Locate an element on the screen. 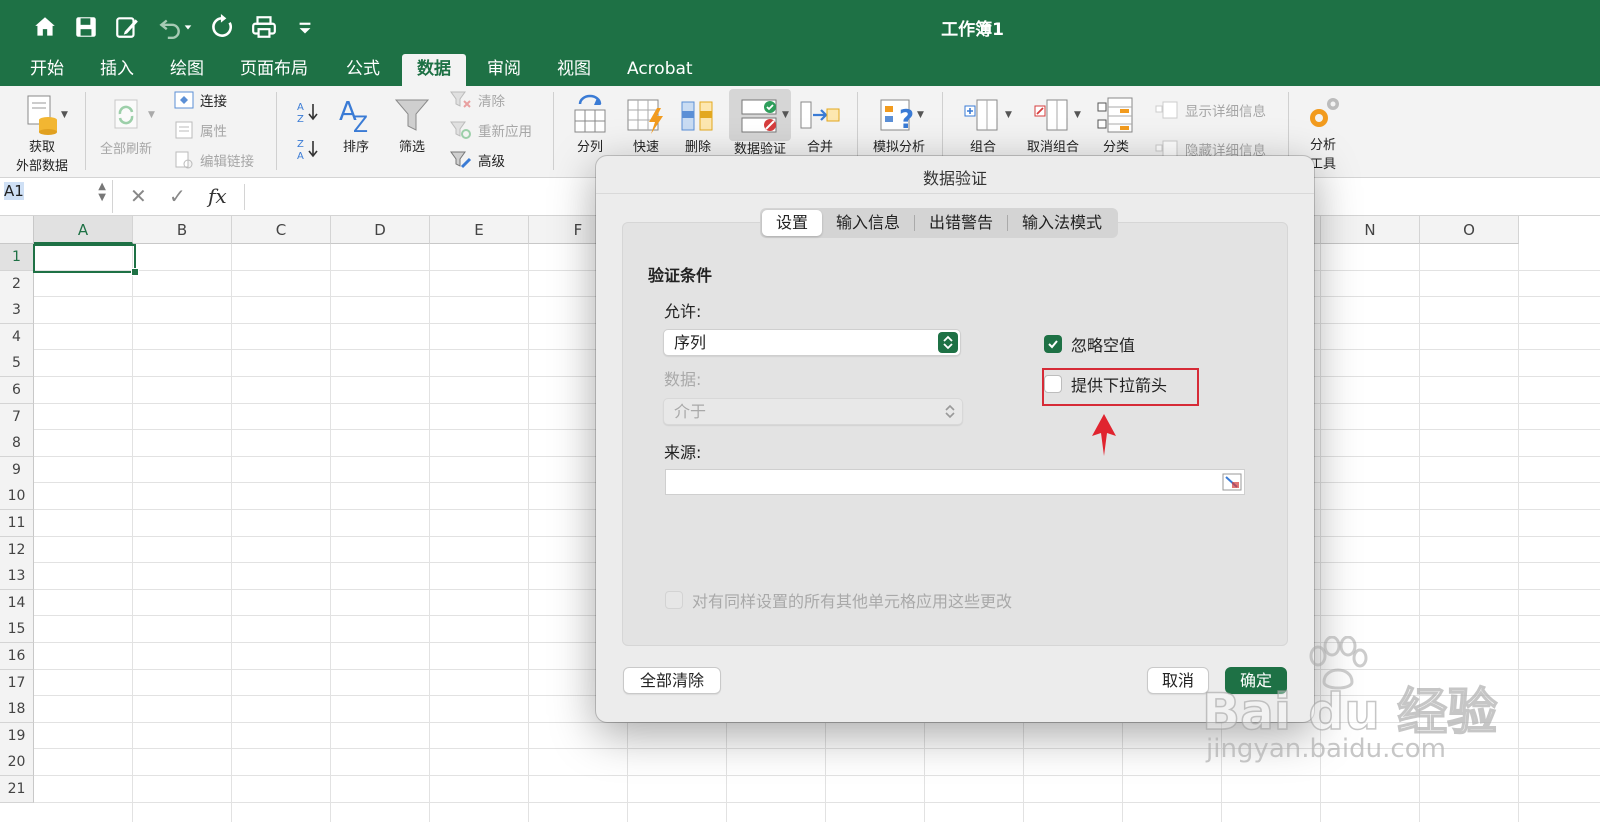  refresh-all-button: 全部刷新 is located at coordinates (126, 126).